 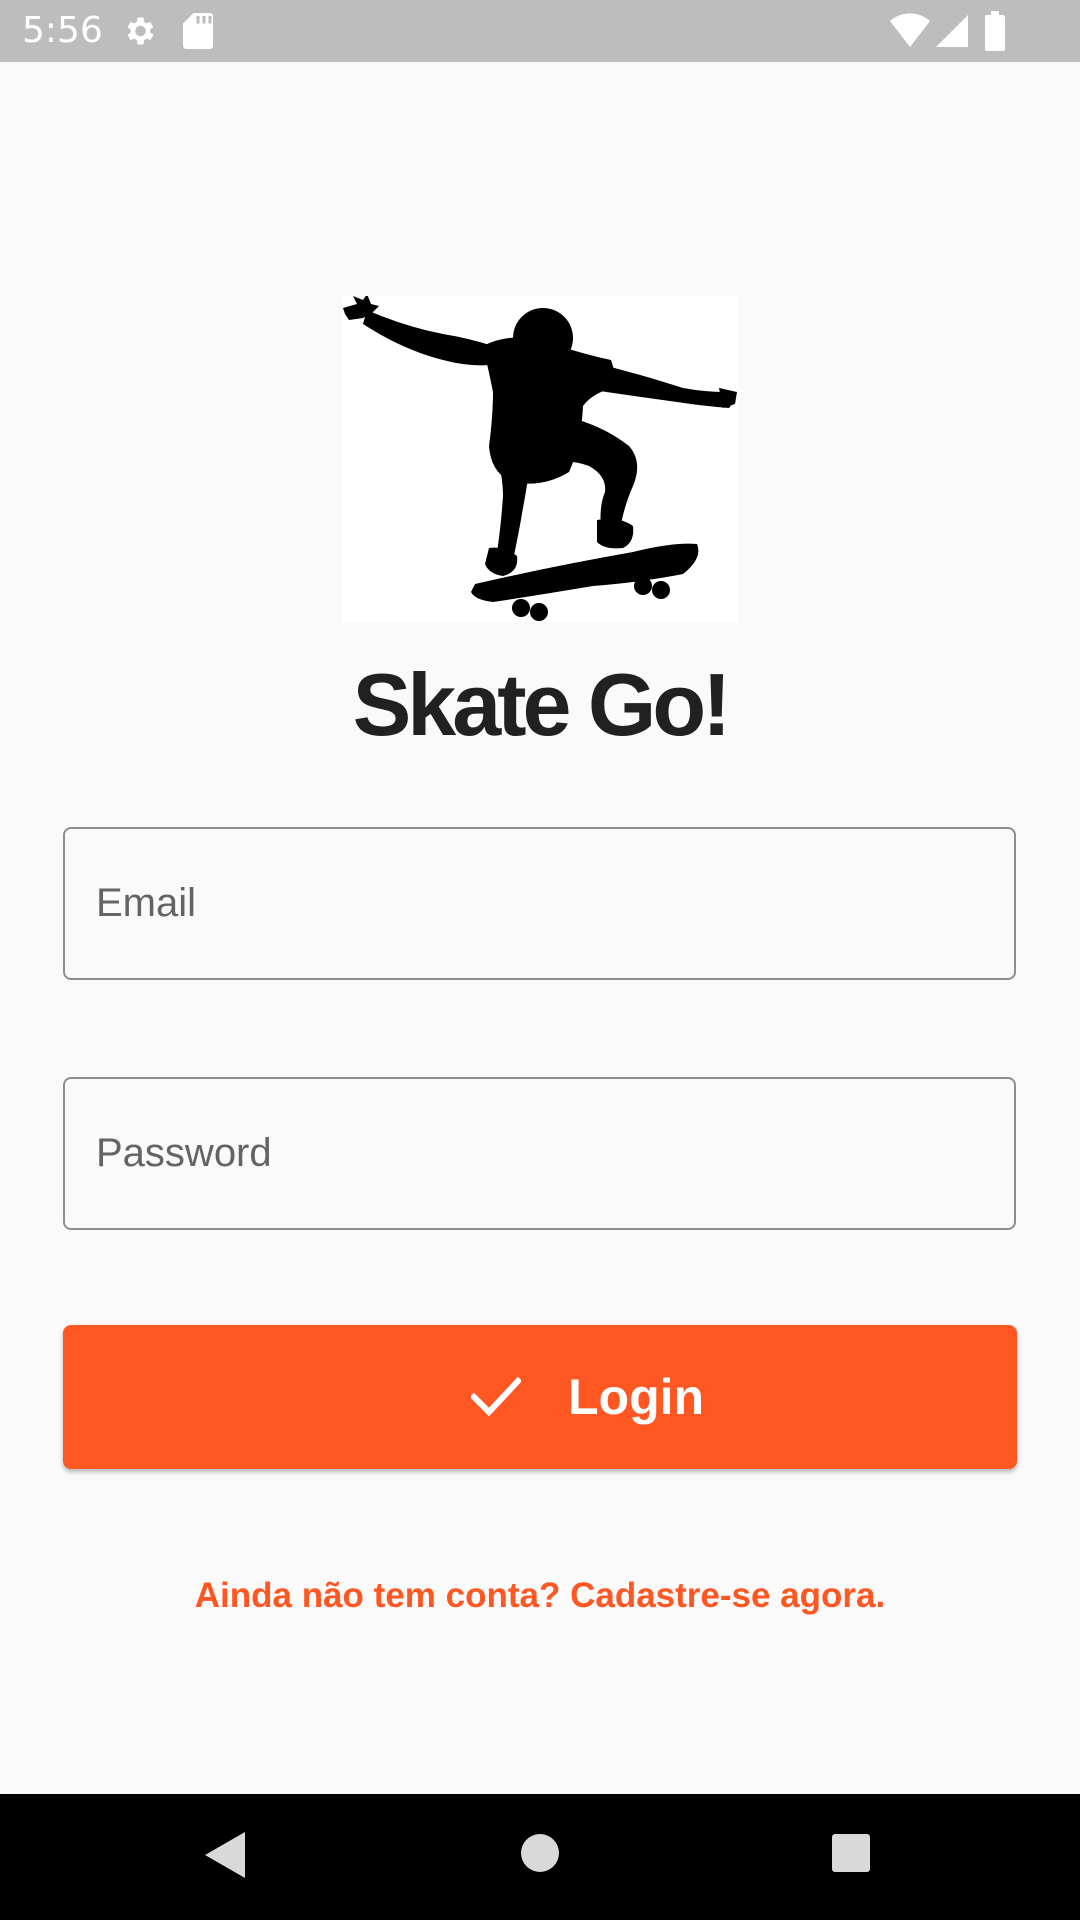 What do you see at coordinates (851, 1853) in the screenshot?
I see `recents-icon` at bounding box center [851, 1853].